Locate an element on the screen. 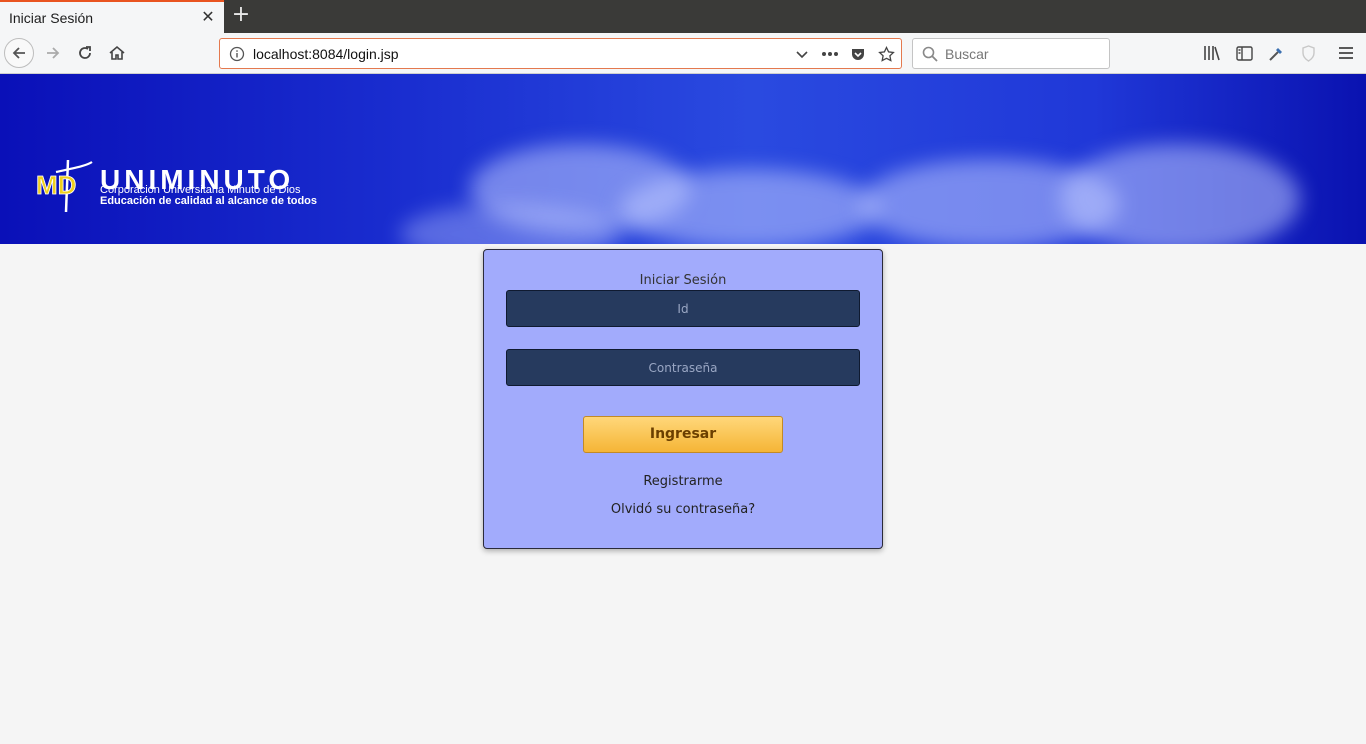 Image resolution: width=1366 pixels, height=744 pixels. url-text: localhost:8084/login.jsp is located at coordinates (326, 54).